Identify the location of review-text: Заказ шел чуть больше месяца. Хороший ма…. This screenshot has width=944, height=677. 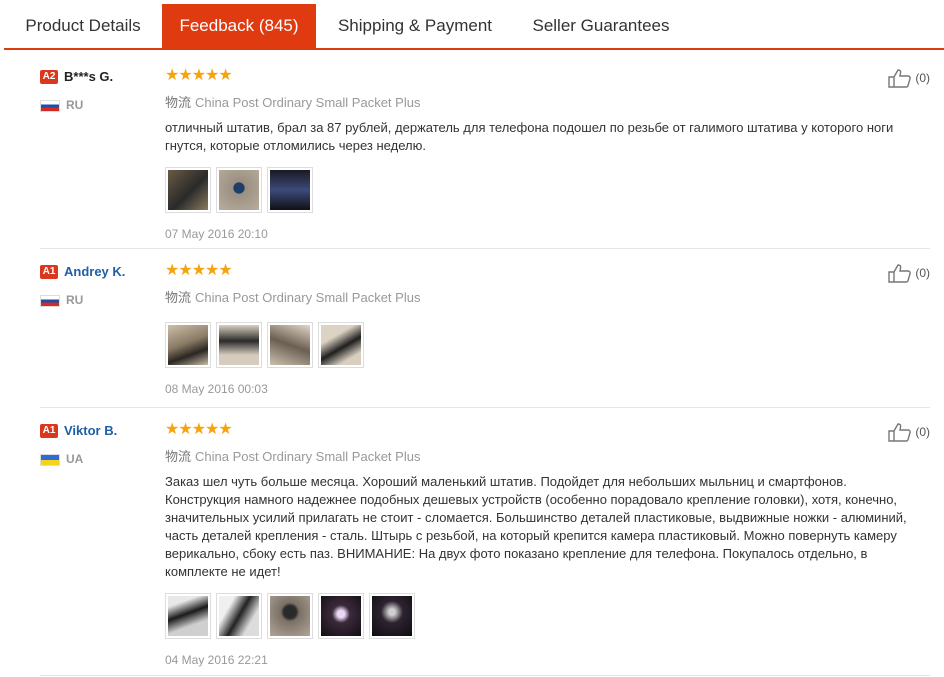
(536, 526).